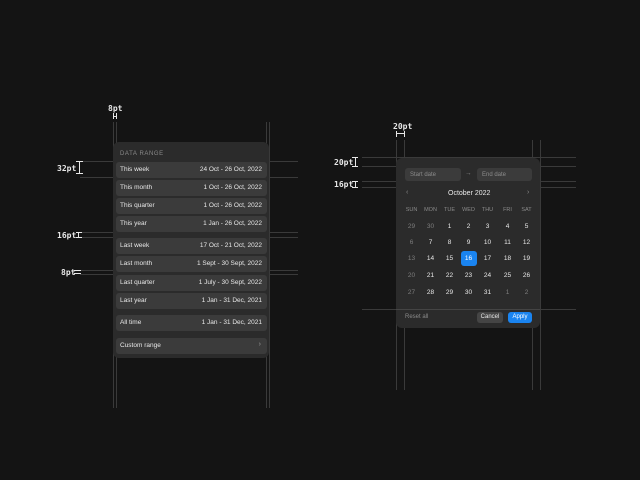  Describe the element at coordinates (230, 282) in the screenshot. I see `option-value: 1 July - 30 Sept, 2022` at that location.